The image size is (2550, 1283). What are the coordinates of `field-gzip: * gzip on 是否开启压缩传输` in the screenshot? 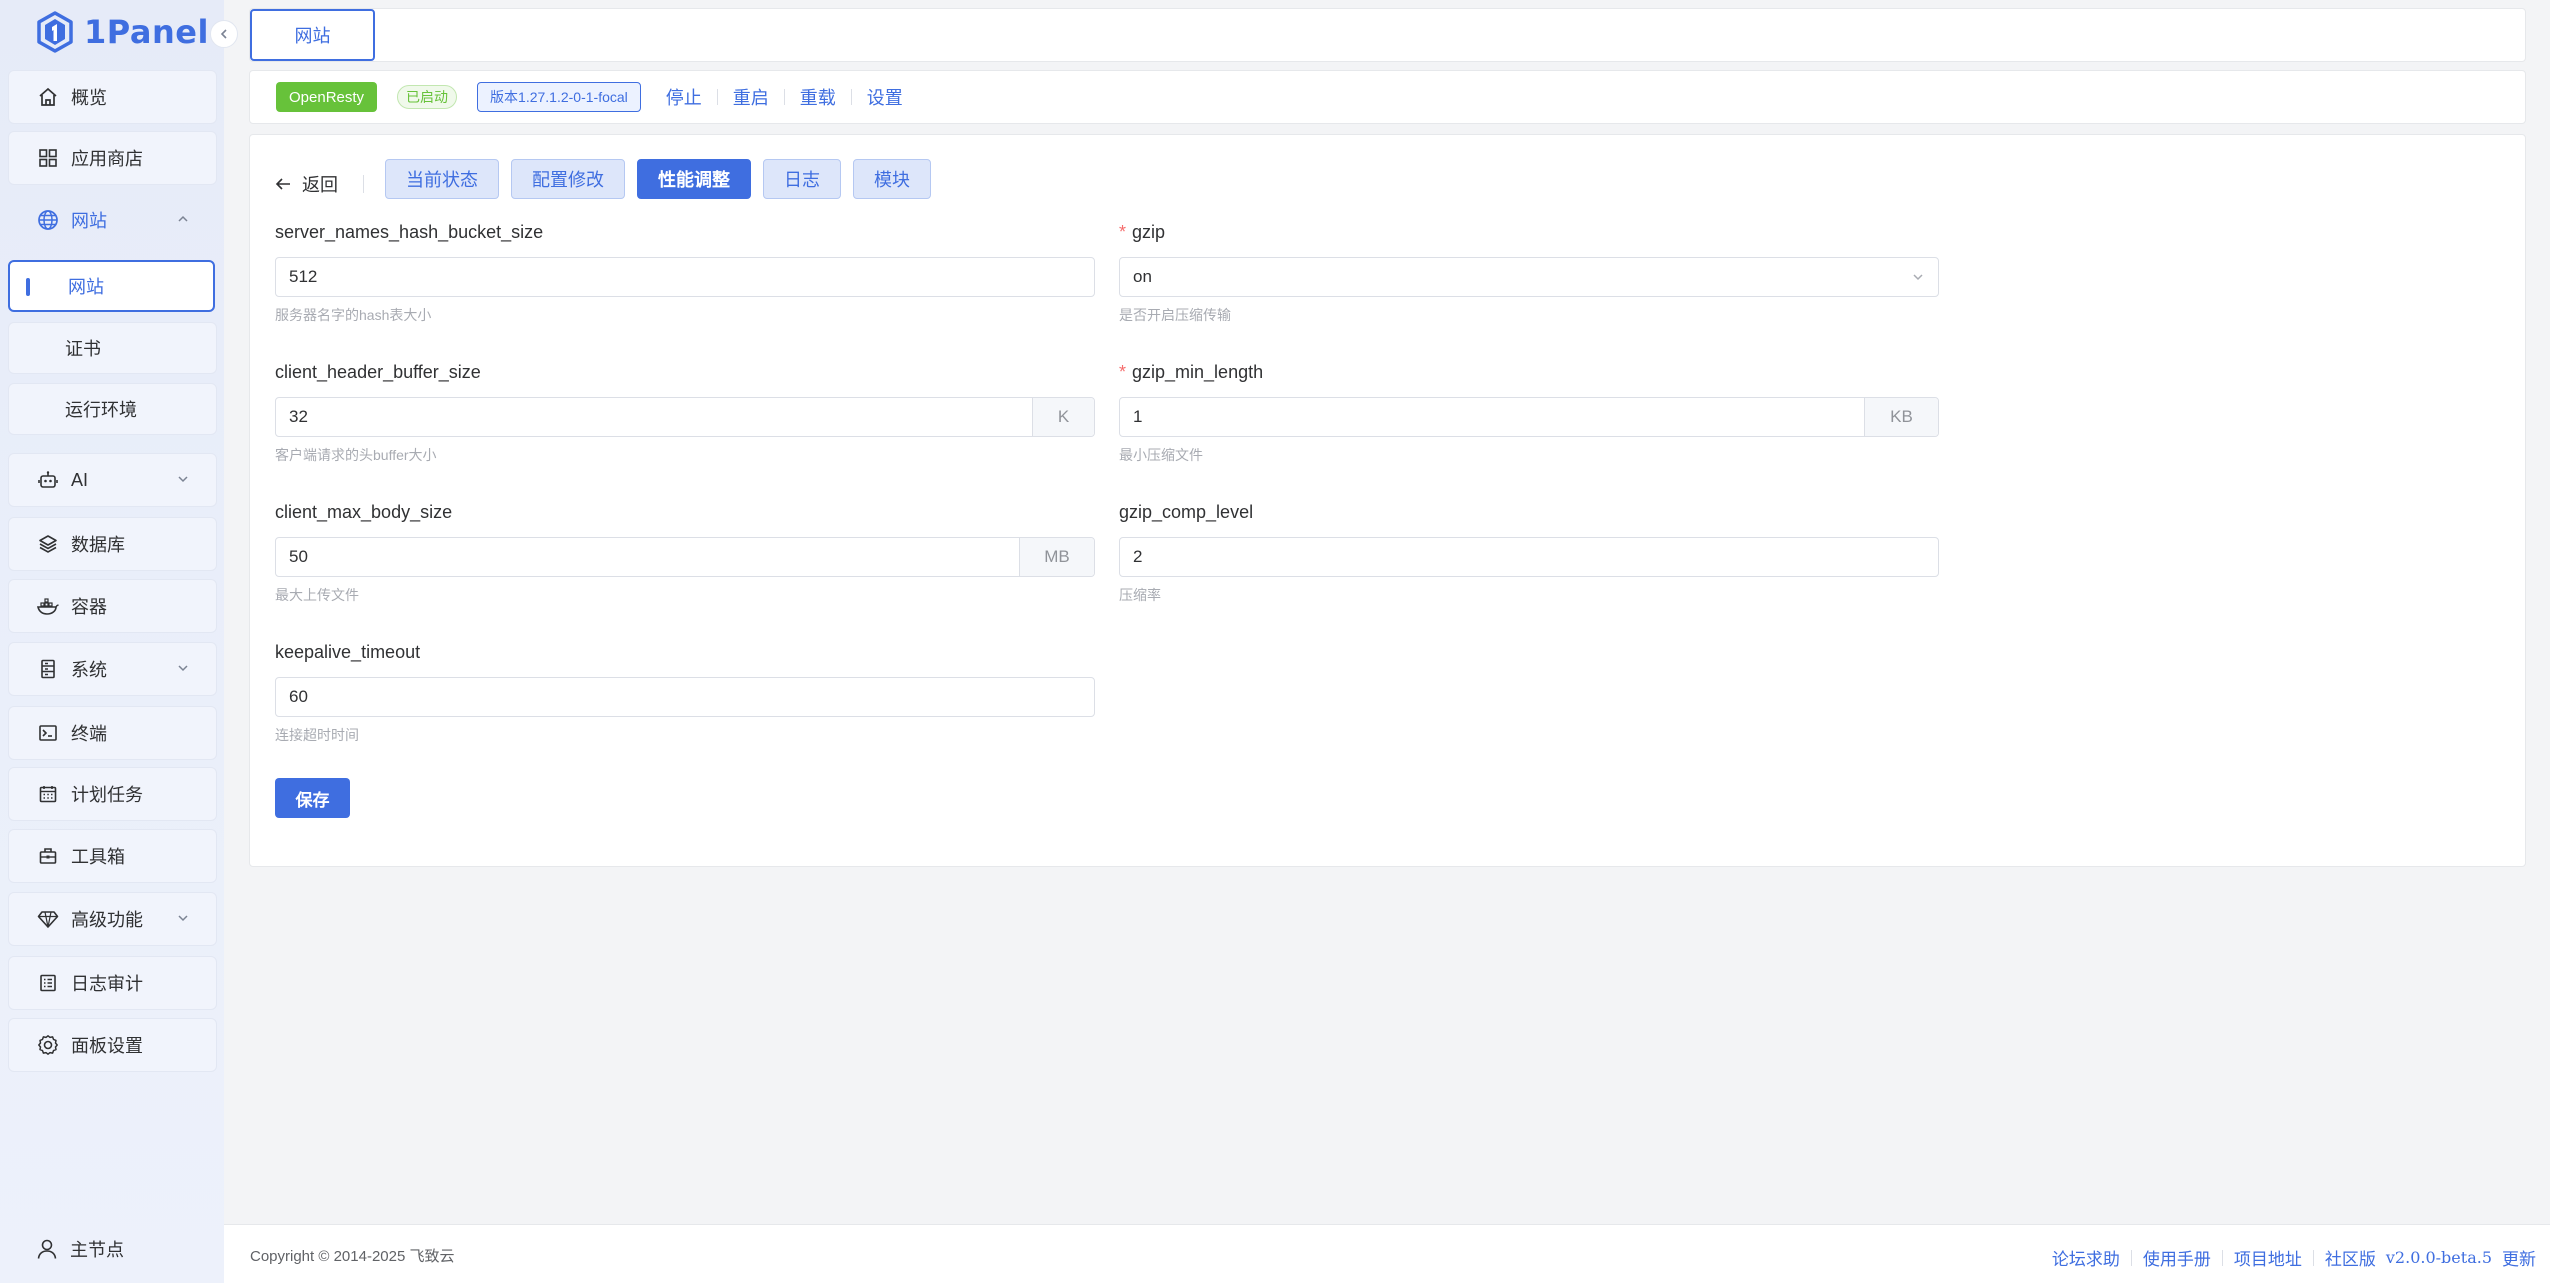 It's located at (1529, 273).